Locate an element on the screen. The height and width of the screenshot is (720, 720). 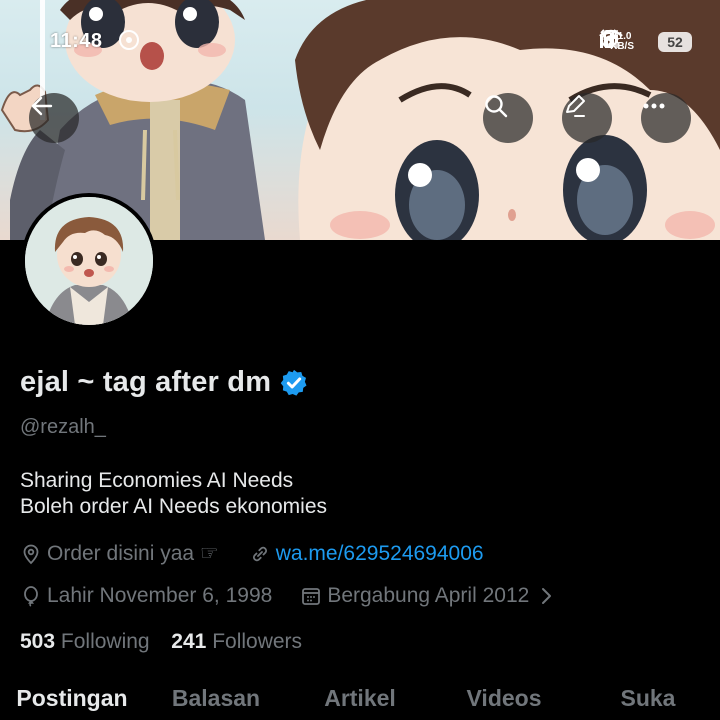
profile-handle: @rezalh_ is located at coordinates (63, 427).